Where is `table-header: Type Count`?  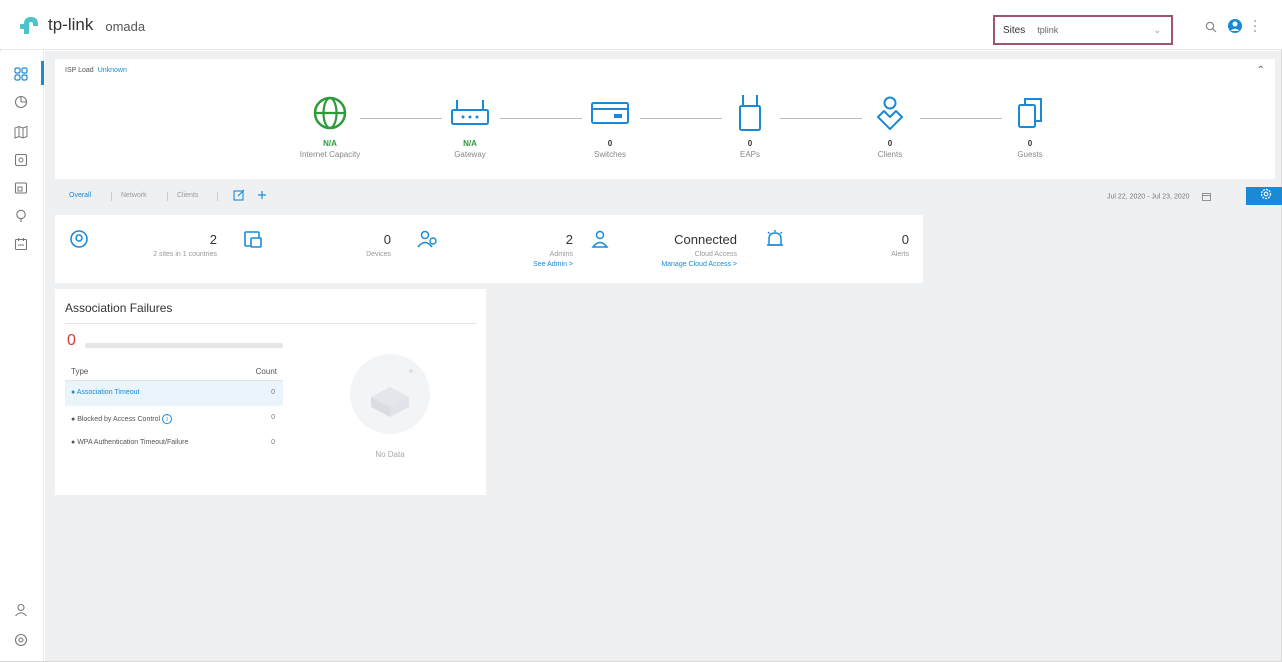
table-header: Type Count is located at coordinates (174, 370).